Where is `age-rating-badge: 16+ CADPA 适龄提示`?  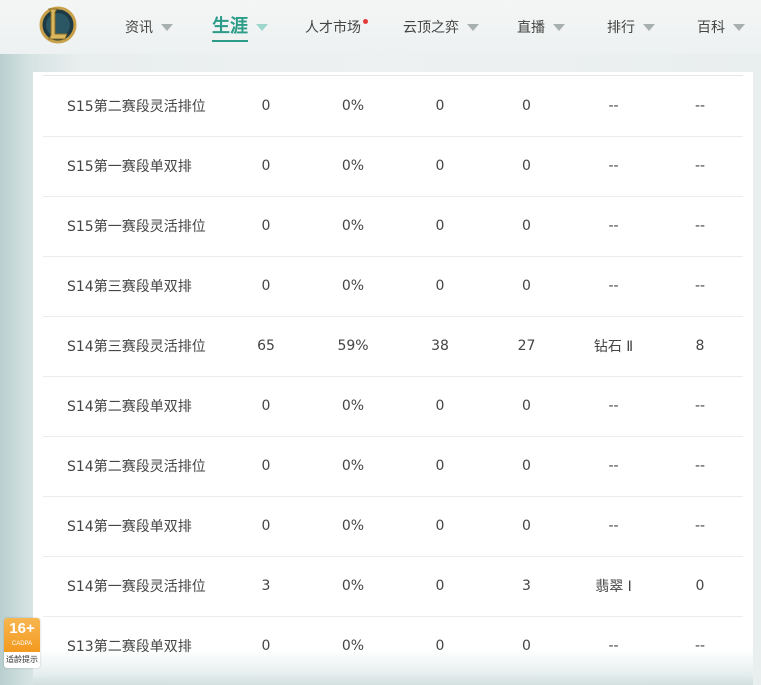
age-rating-badge: 16+ CADPA 适龄提示 is located at coordinates (22, 643).